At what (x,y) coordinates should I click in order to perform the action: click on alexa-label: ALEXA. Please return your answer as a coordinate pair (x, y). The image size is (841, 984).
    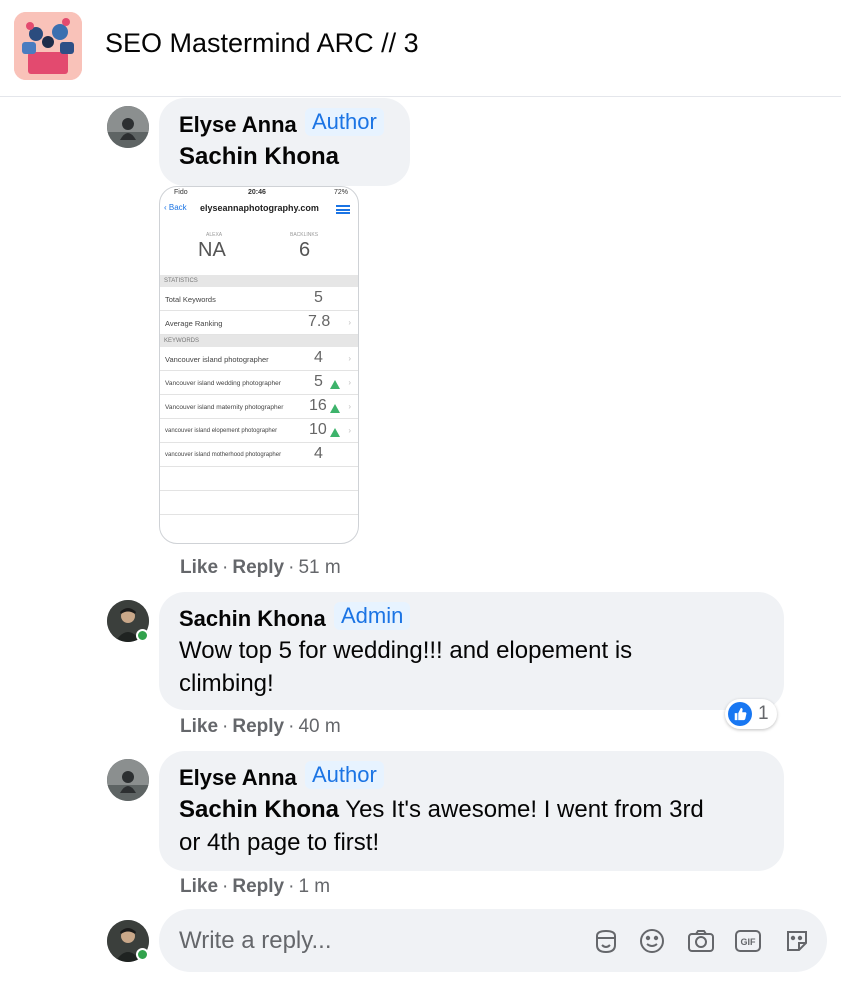
    Looking at the image, I should click on (214, 235).